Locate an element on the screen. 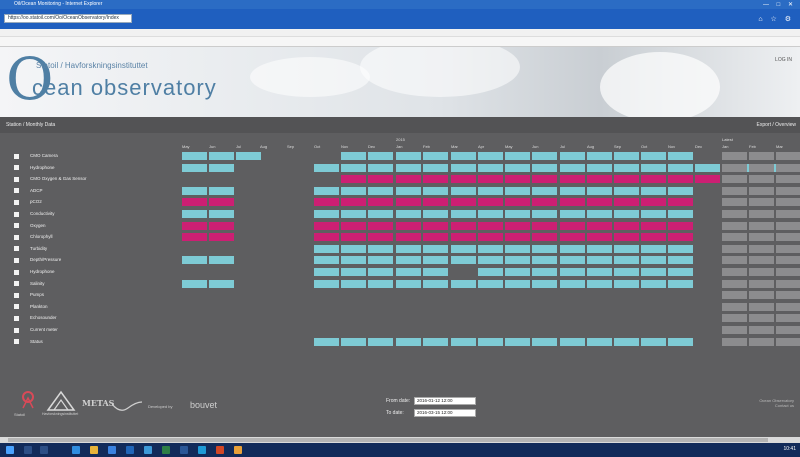  sensor-label: CMO Camera is located at coordinates (44, 156).